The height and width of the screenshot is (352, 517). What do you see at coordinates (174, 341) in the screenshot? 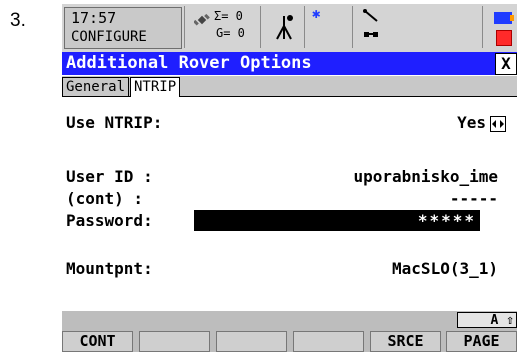
I see `f2-button` at bounding box center [174, 341].